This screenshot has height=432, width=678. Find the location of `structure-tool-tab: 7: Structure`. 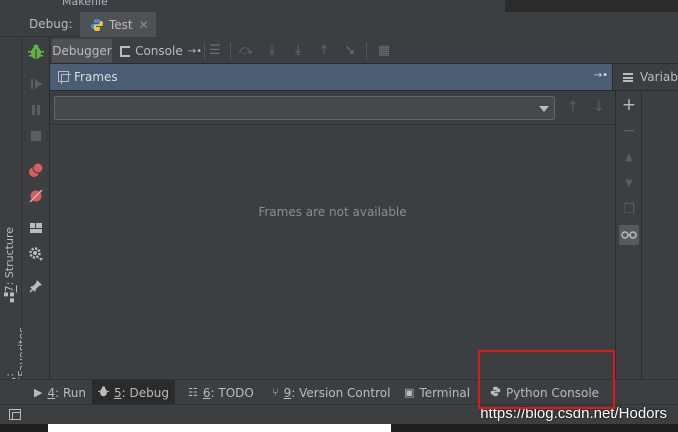

structure-tool-tab: 7: Structure is located at coordinates (9, 266).